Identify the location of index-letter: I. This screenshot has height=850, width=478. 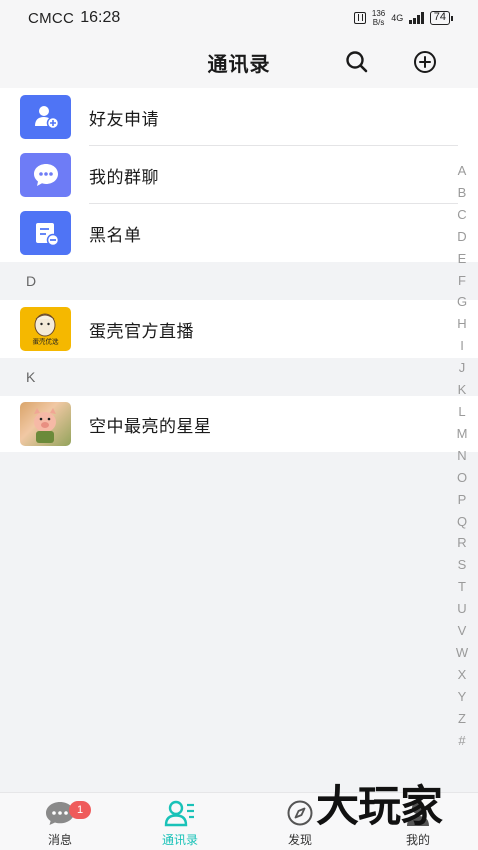
(462, 346).